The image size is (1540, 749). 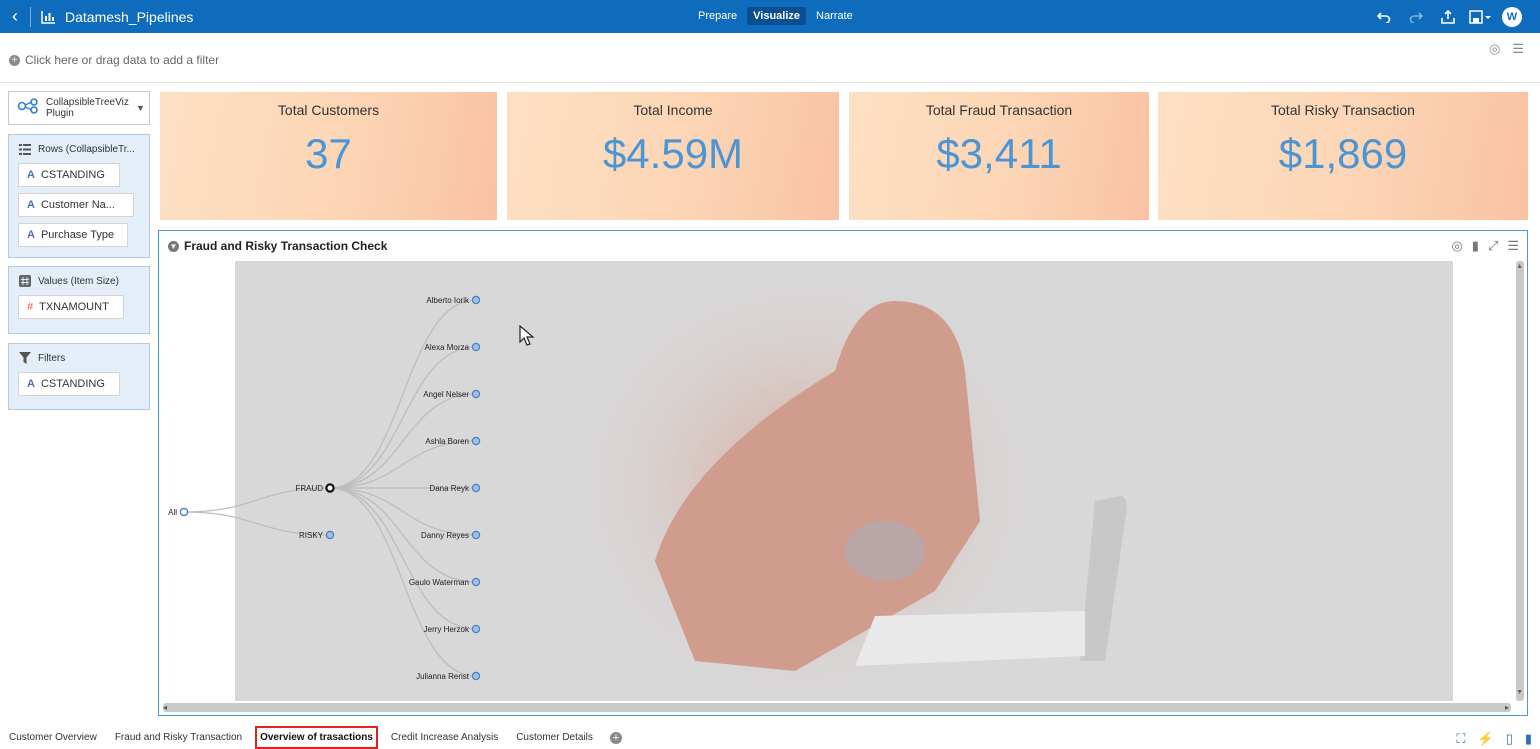 What do you see at coordinates (445, 535) in the screenshot?
I see `tree-node-label: Danny Reyes` at bounding box center [445, 535].